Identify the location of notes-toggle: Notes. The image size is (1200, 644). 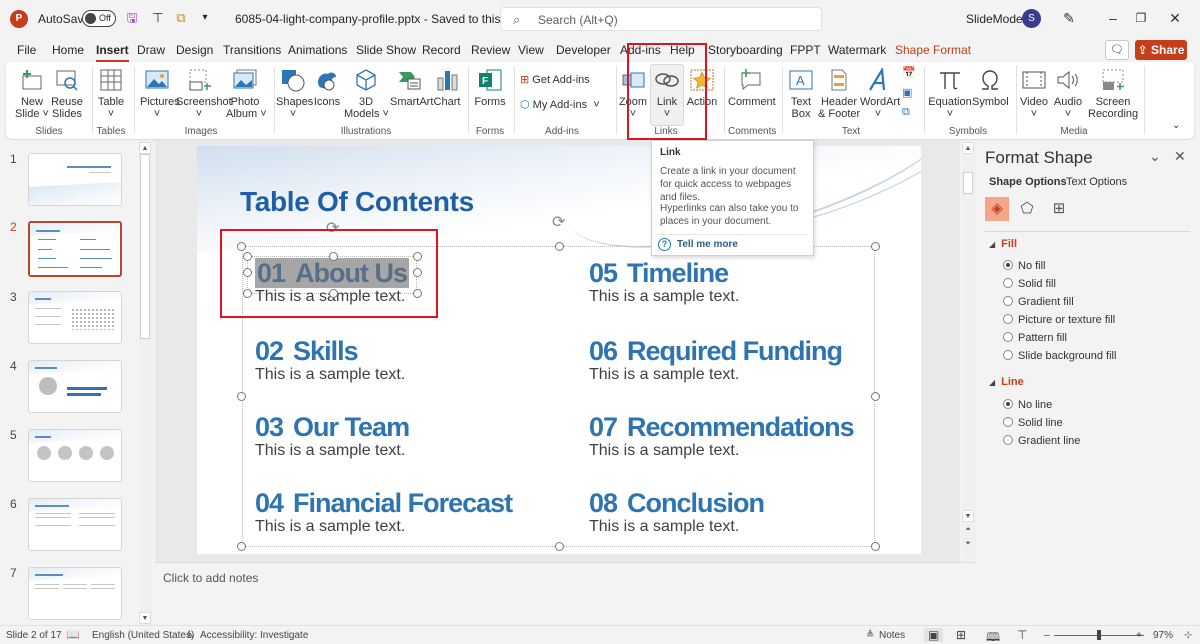
(892, 635).